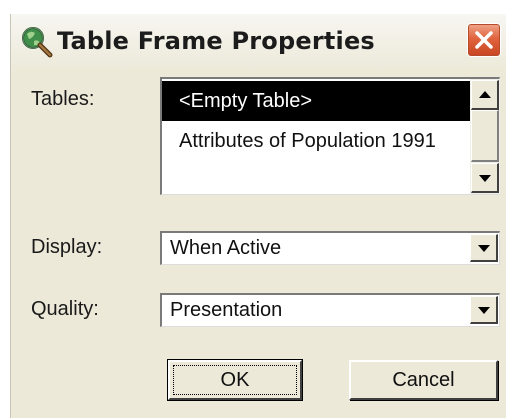 This screenshot has height=418, width=509. I want to click on cancel-button: Cancel, so click(423, 380).